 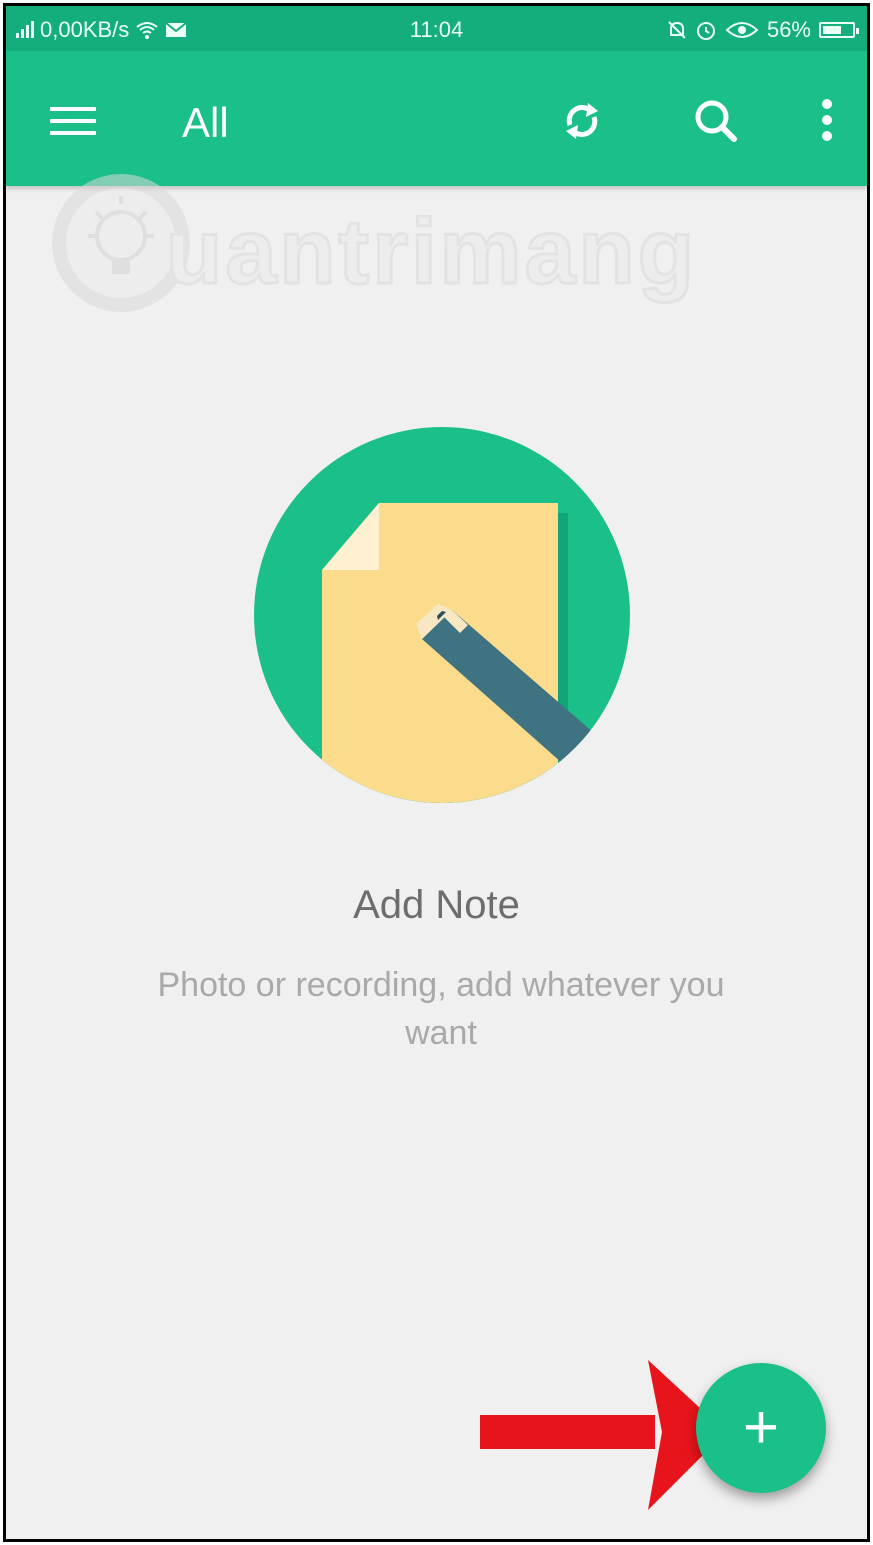 I want to click on eye-icon, so click(x=742, y=30).